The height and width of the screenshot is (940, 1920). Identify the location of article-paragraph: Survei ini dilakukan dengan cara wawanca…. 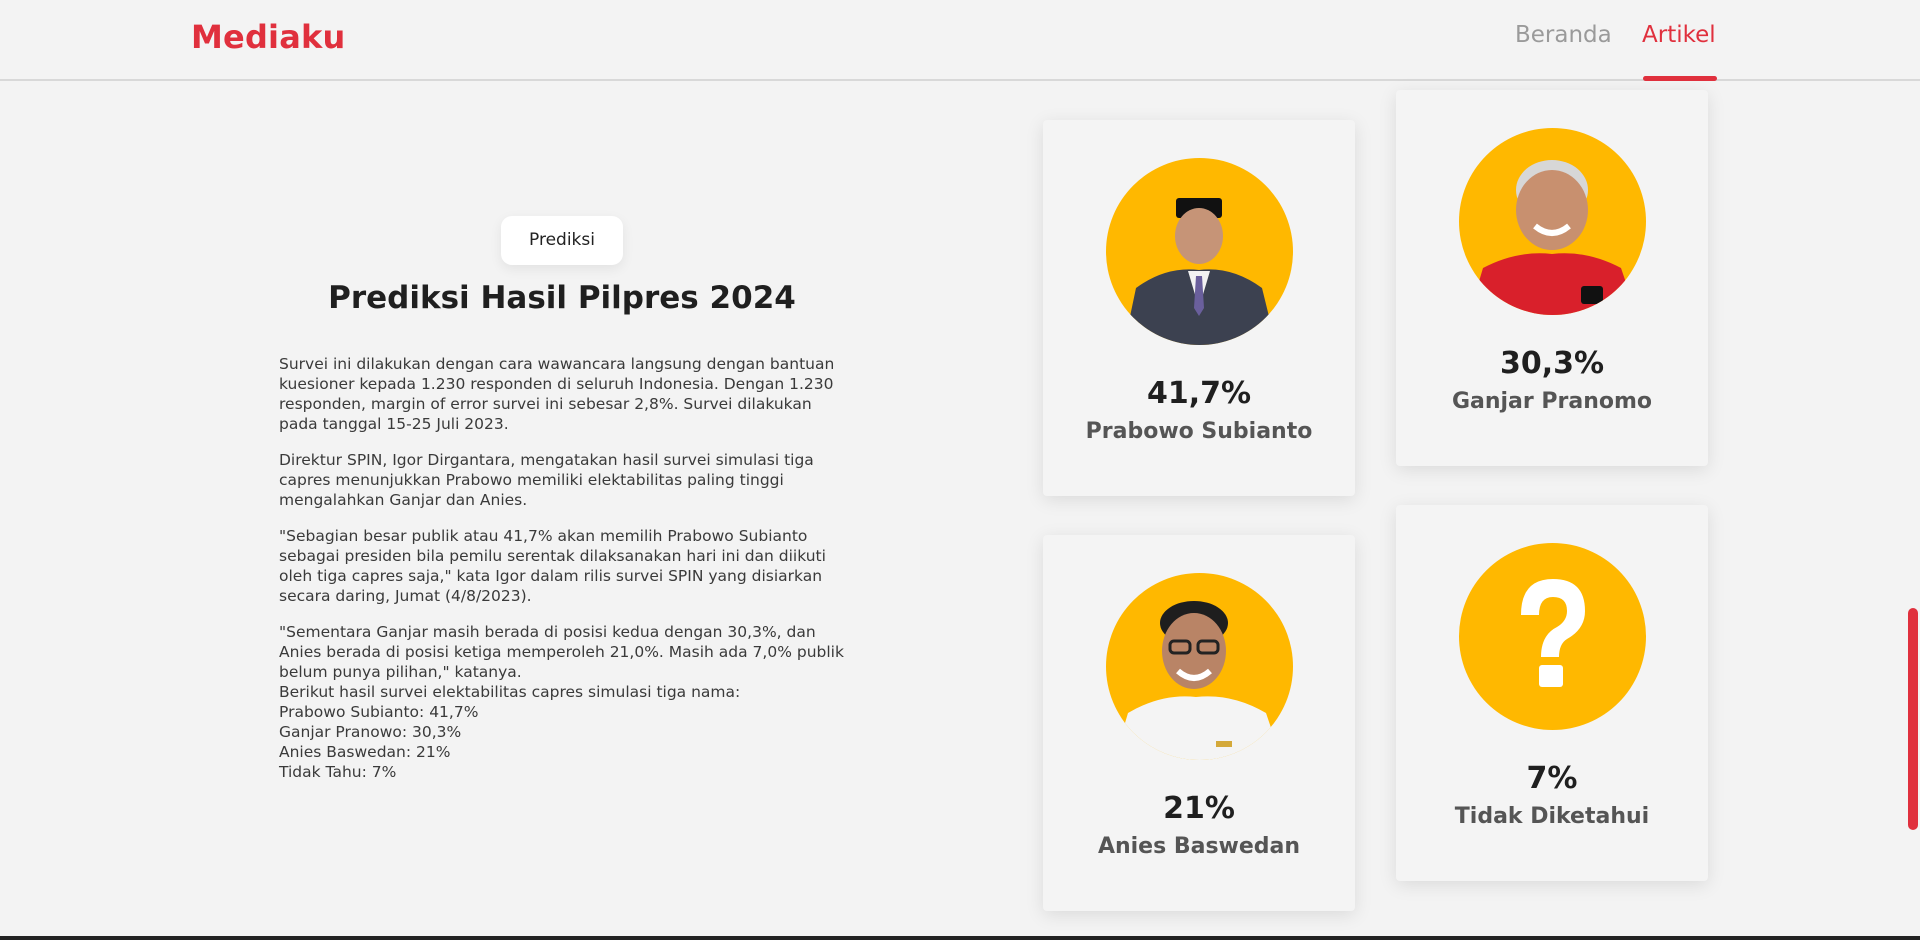
(557, 394).